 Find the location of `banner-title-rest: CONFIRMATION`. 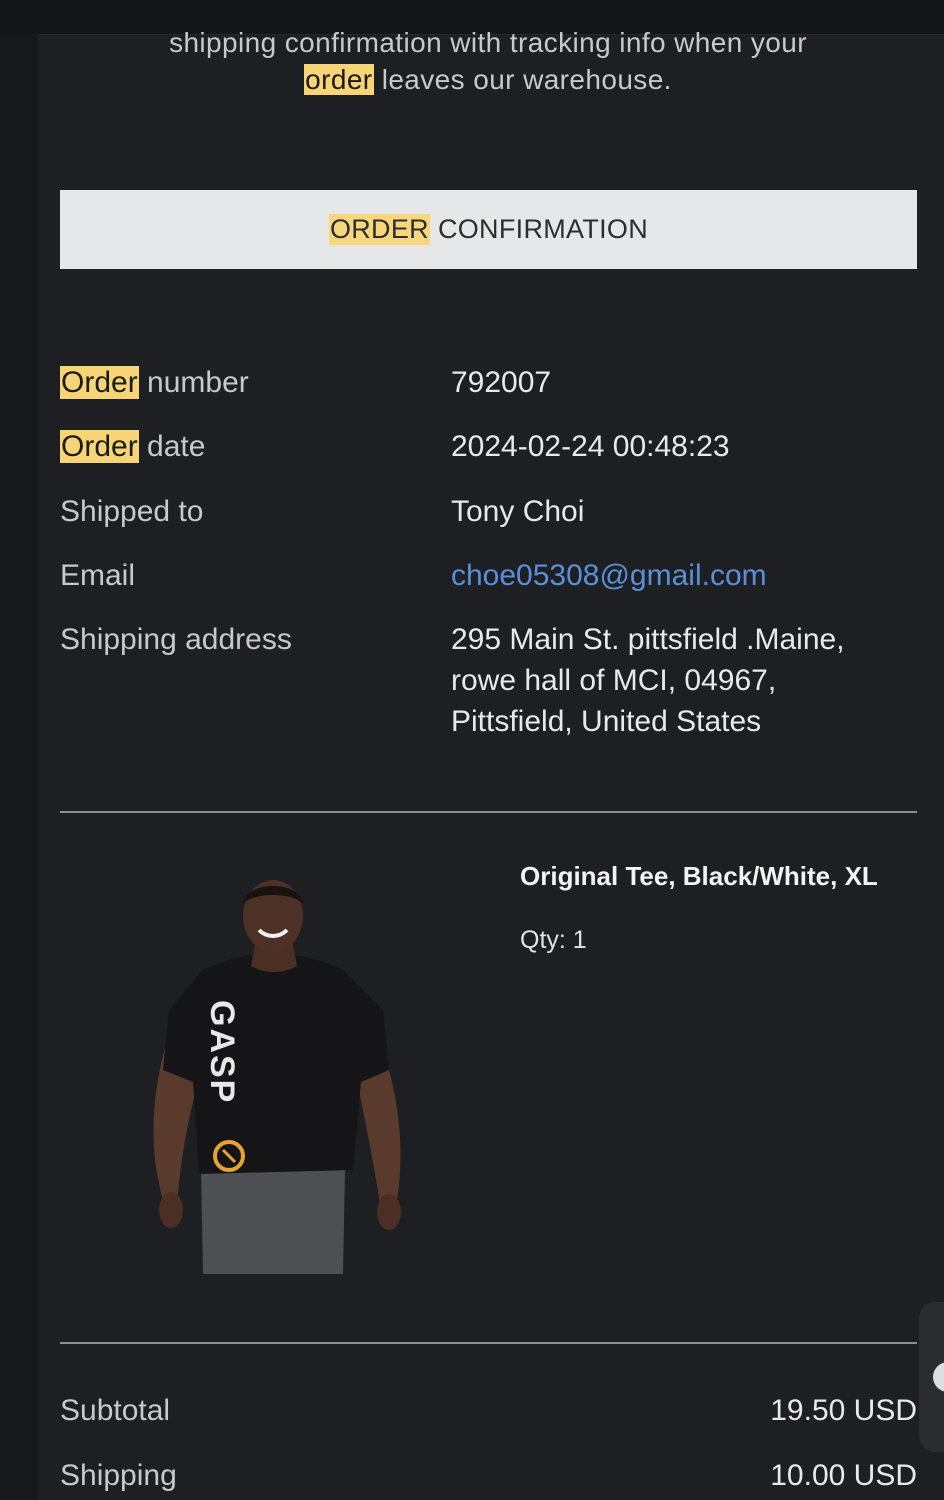

banner-title-rest: CONFIRMATION is located at coordinates (543, 229).